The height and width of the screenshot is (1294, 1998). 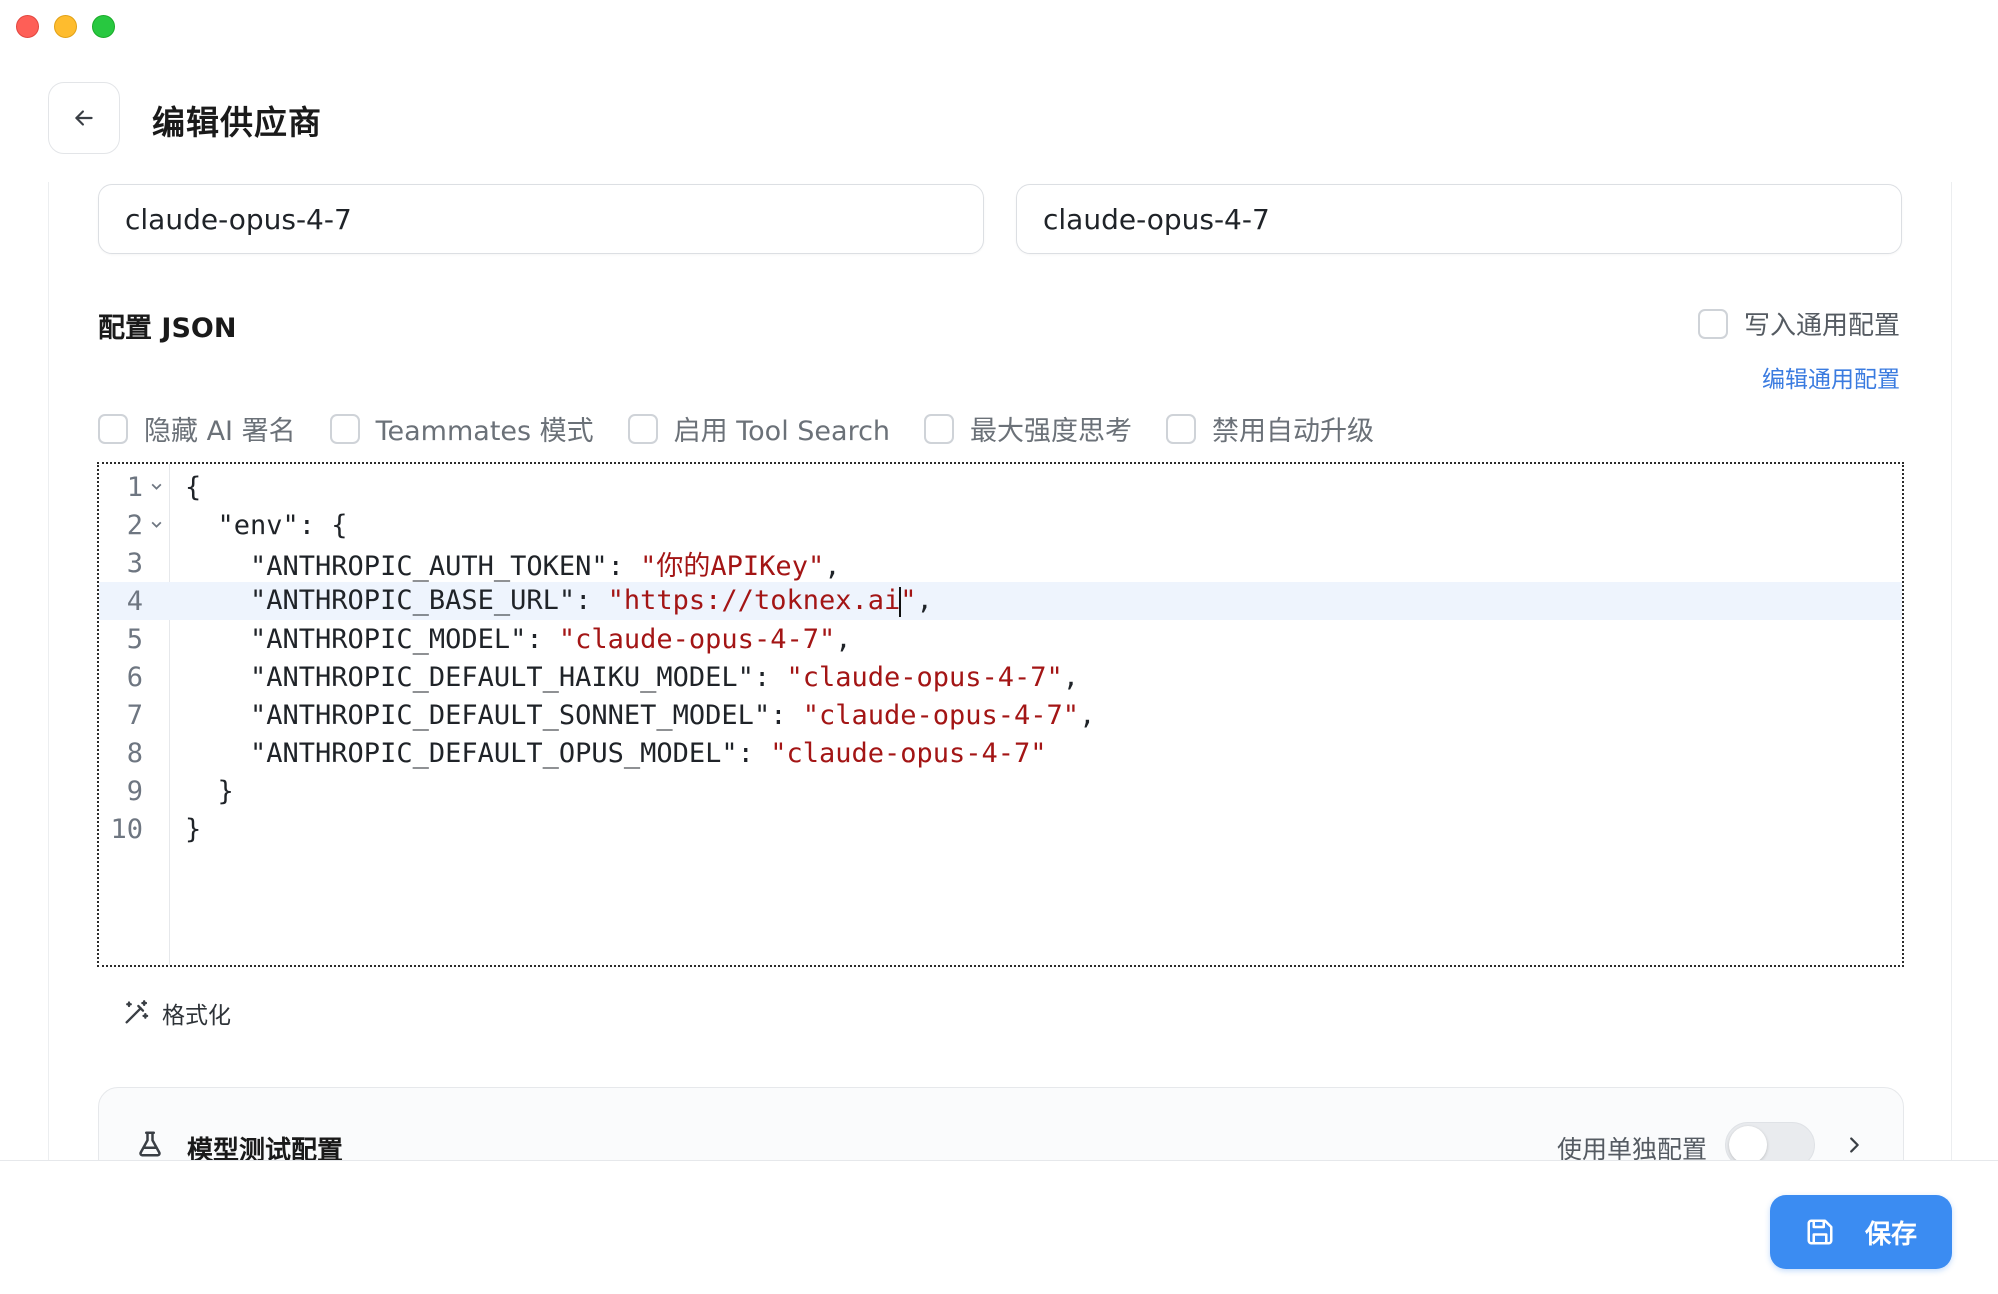 I want to click on option-tool-search: 启用 Tool Search, so click(x=759, y=428).